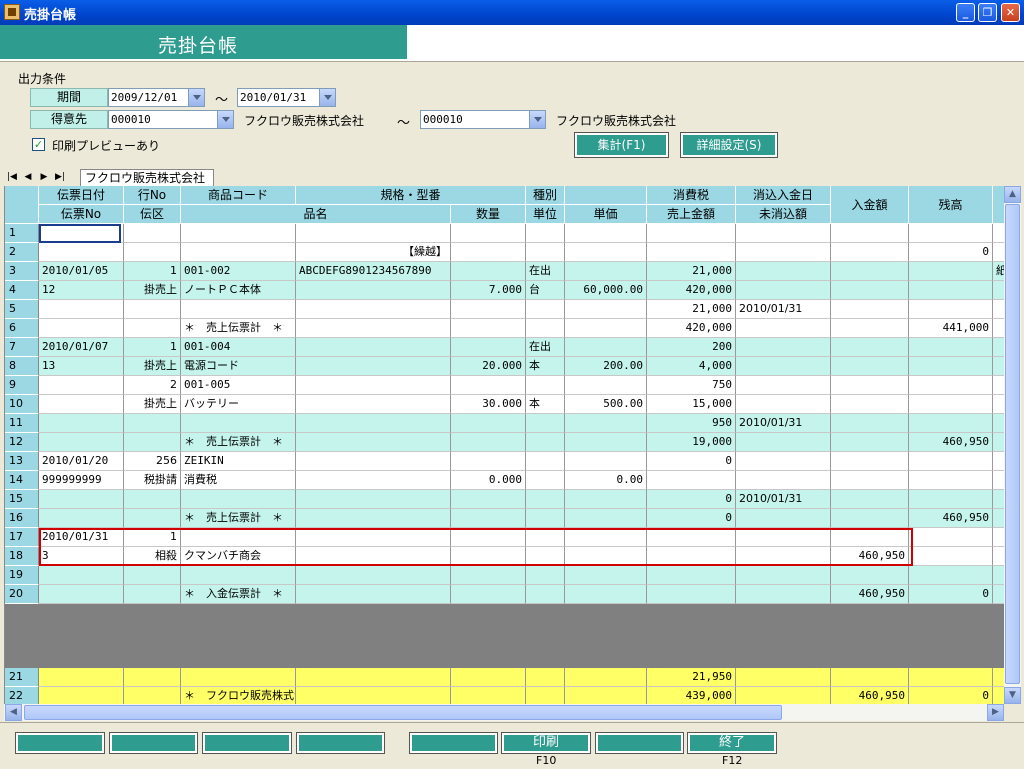  Describe the element at coordinates (238, 518) in the screenshot. I see `table-row-cell: ＊ 売上伝票計 ＊` at that location.